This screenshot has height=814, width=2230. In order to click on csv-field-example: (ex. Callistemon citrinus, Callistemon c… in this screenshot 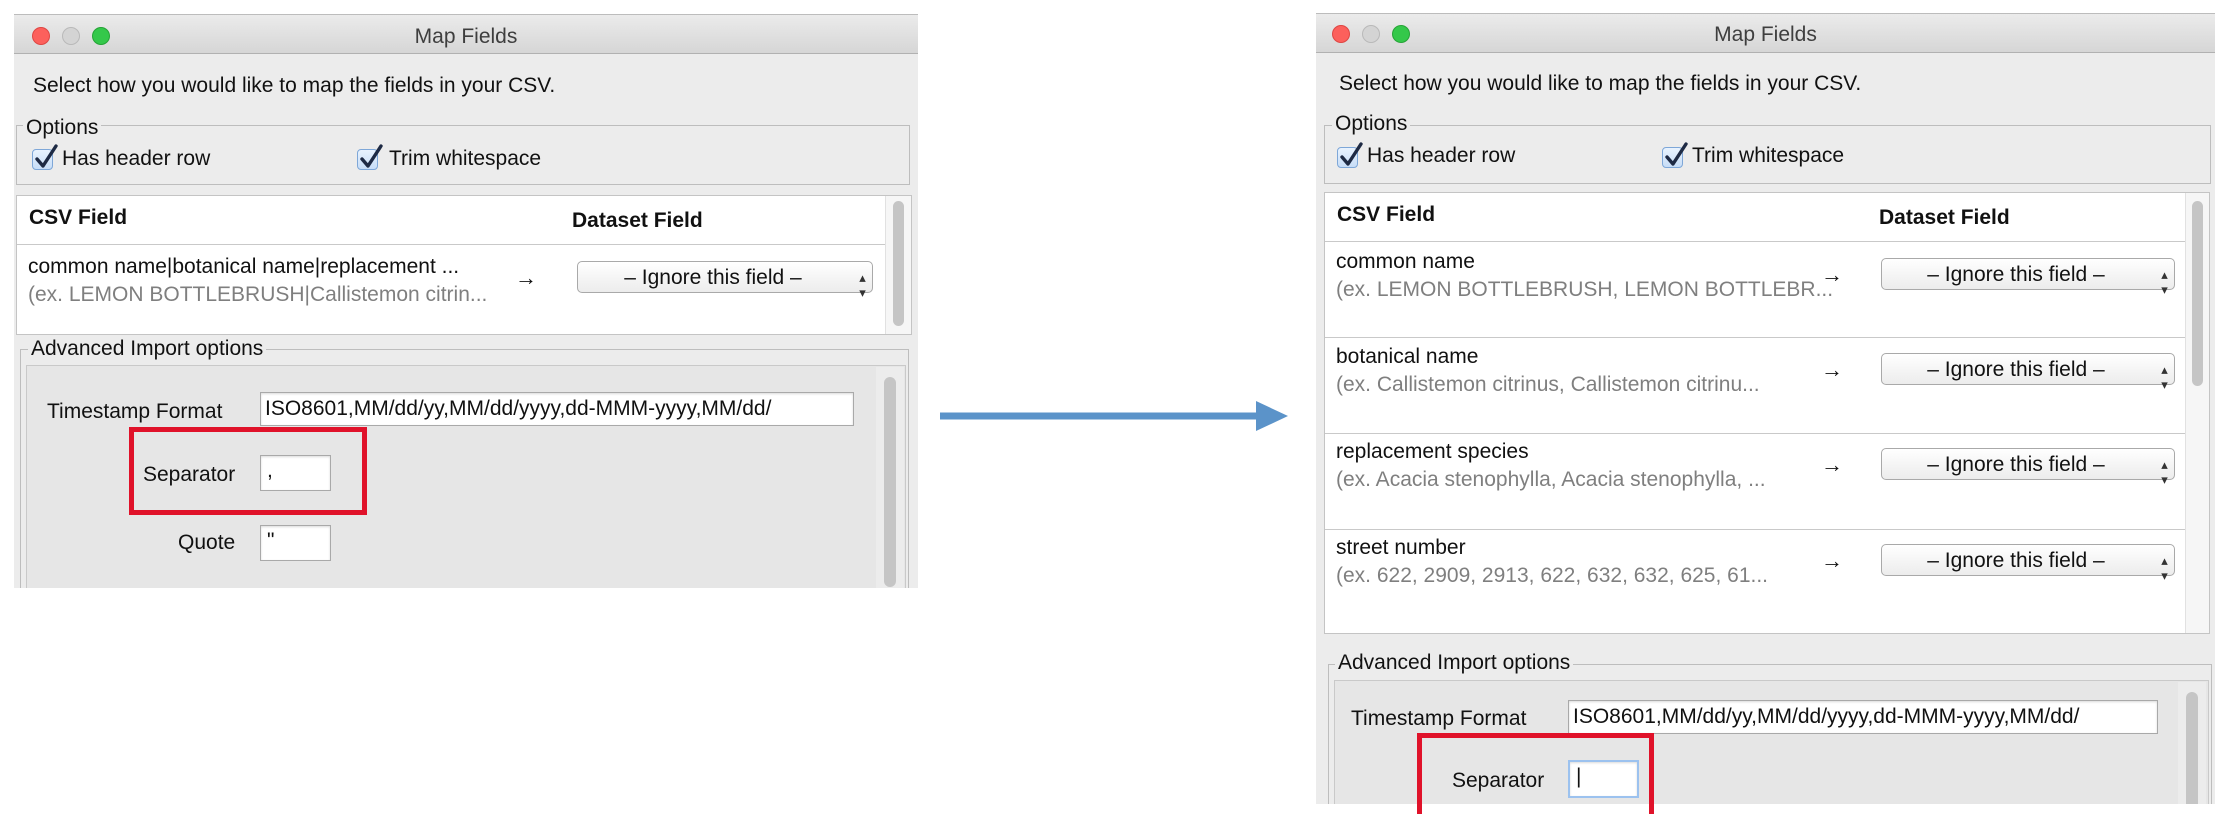, I will do `click(1548, 384)`.